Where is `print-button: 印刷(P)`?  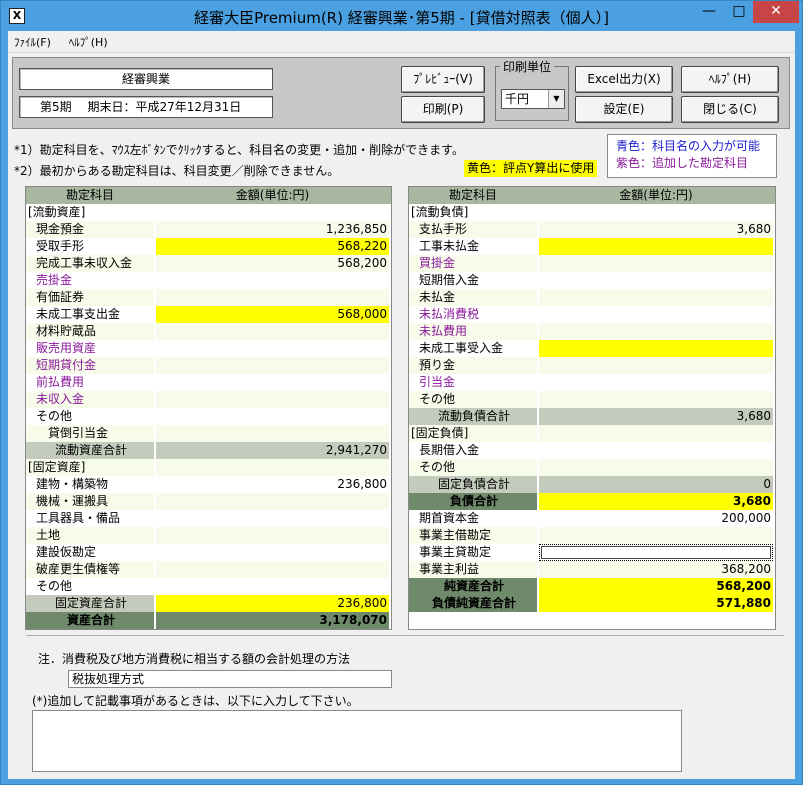 print-button: 印刷(P) is located at coordinates (443, 109).